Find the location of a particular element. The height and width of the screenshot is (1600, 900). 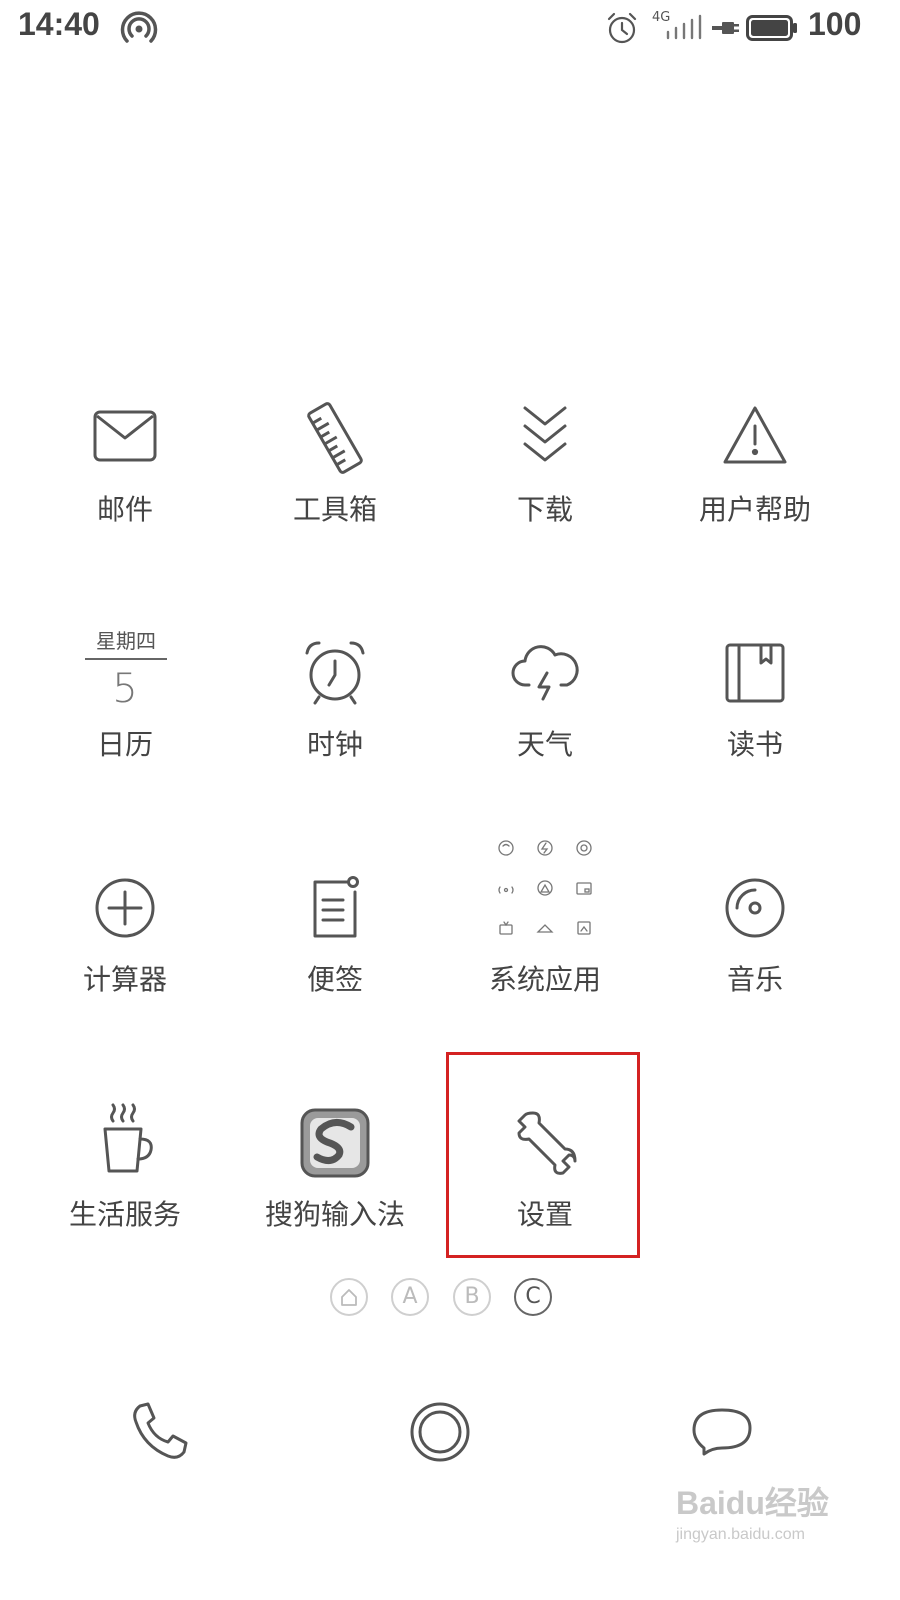

mail-icon is located at coordinates (125, 438).